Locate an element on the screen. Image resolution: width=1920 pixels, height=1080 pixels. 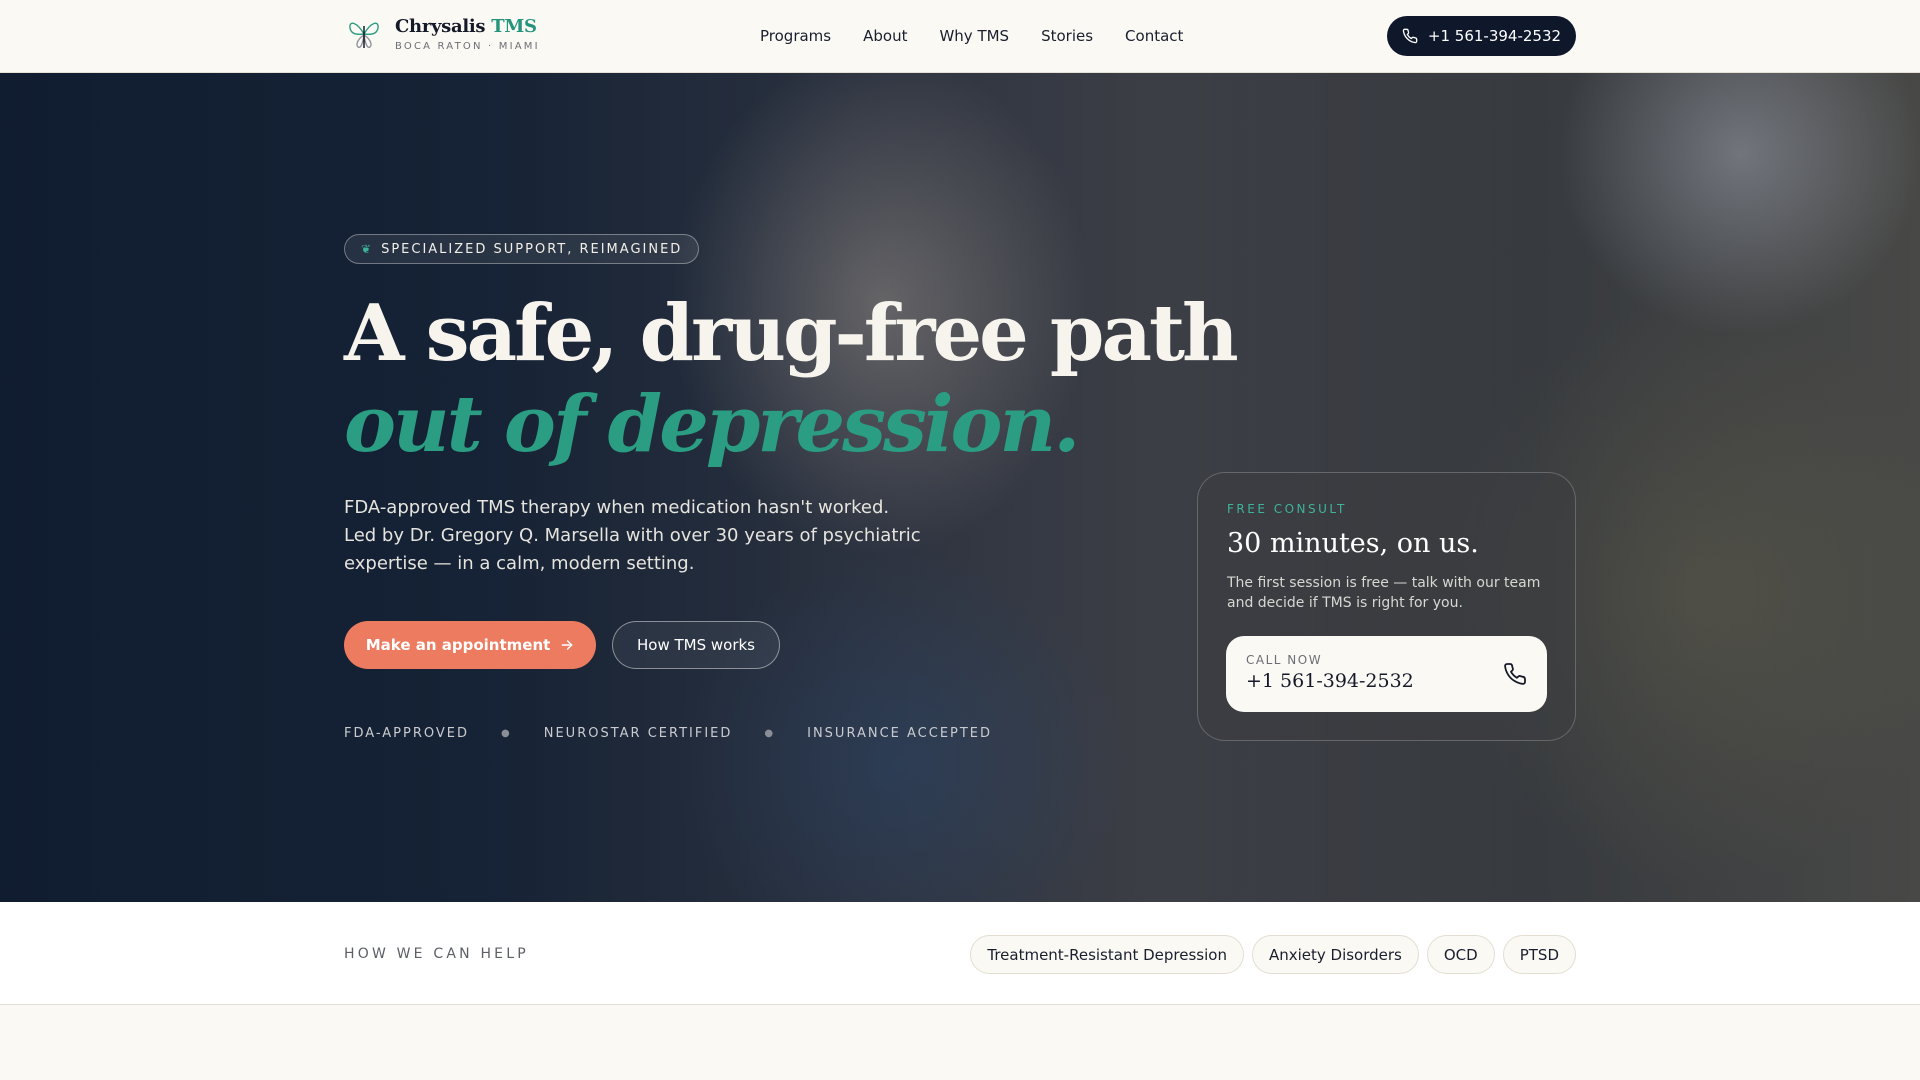
brand-name-main: Chrysalis is located at coordinates (440, 26).